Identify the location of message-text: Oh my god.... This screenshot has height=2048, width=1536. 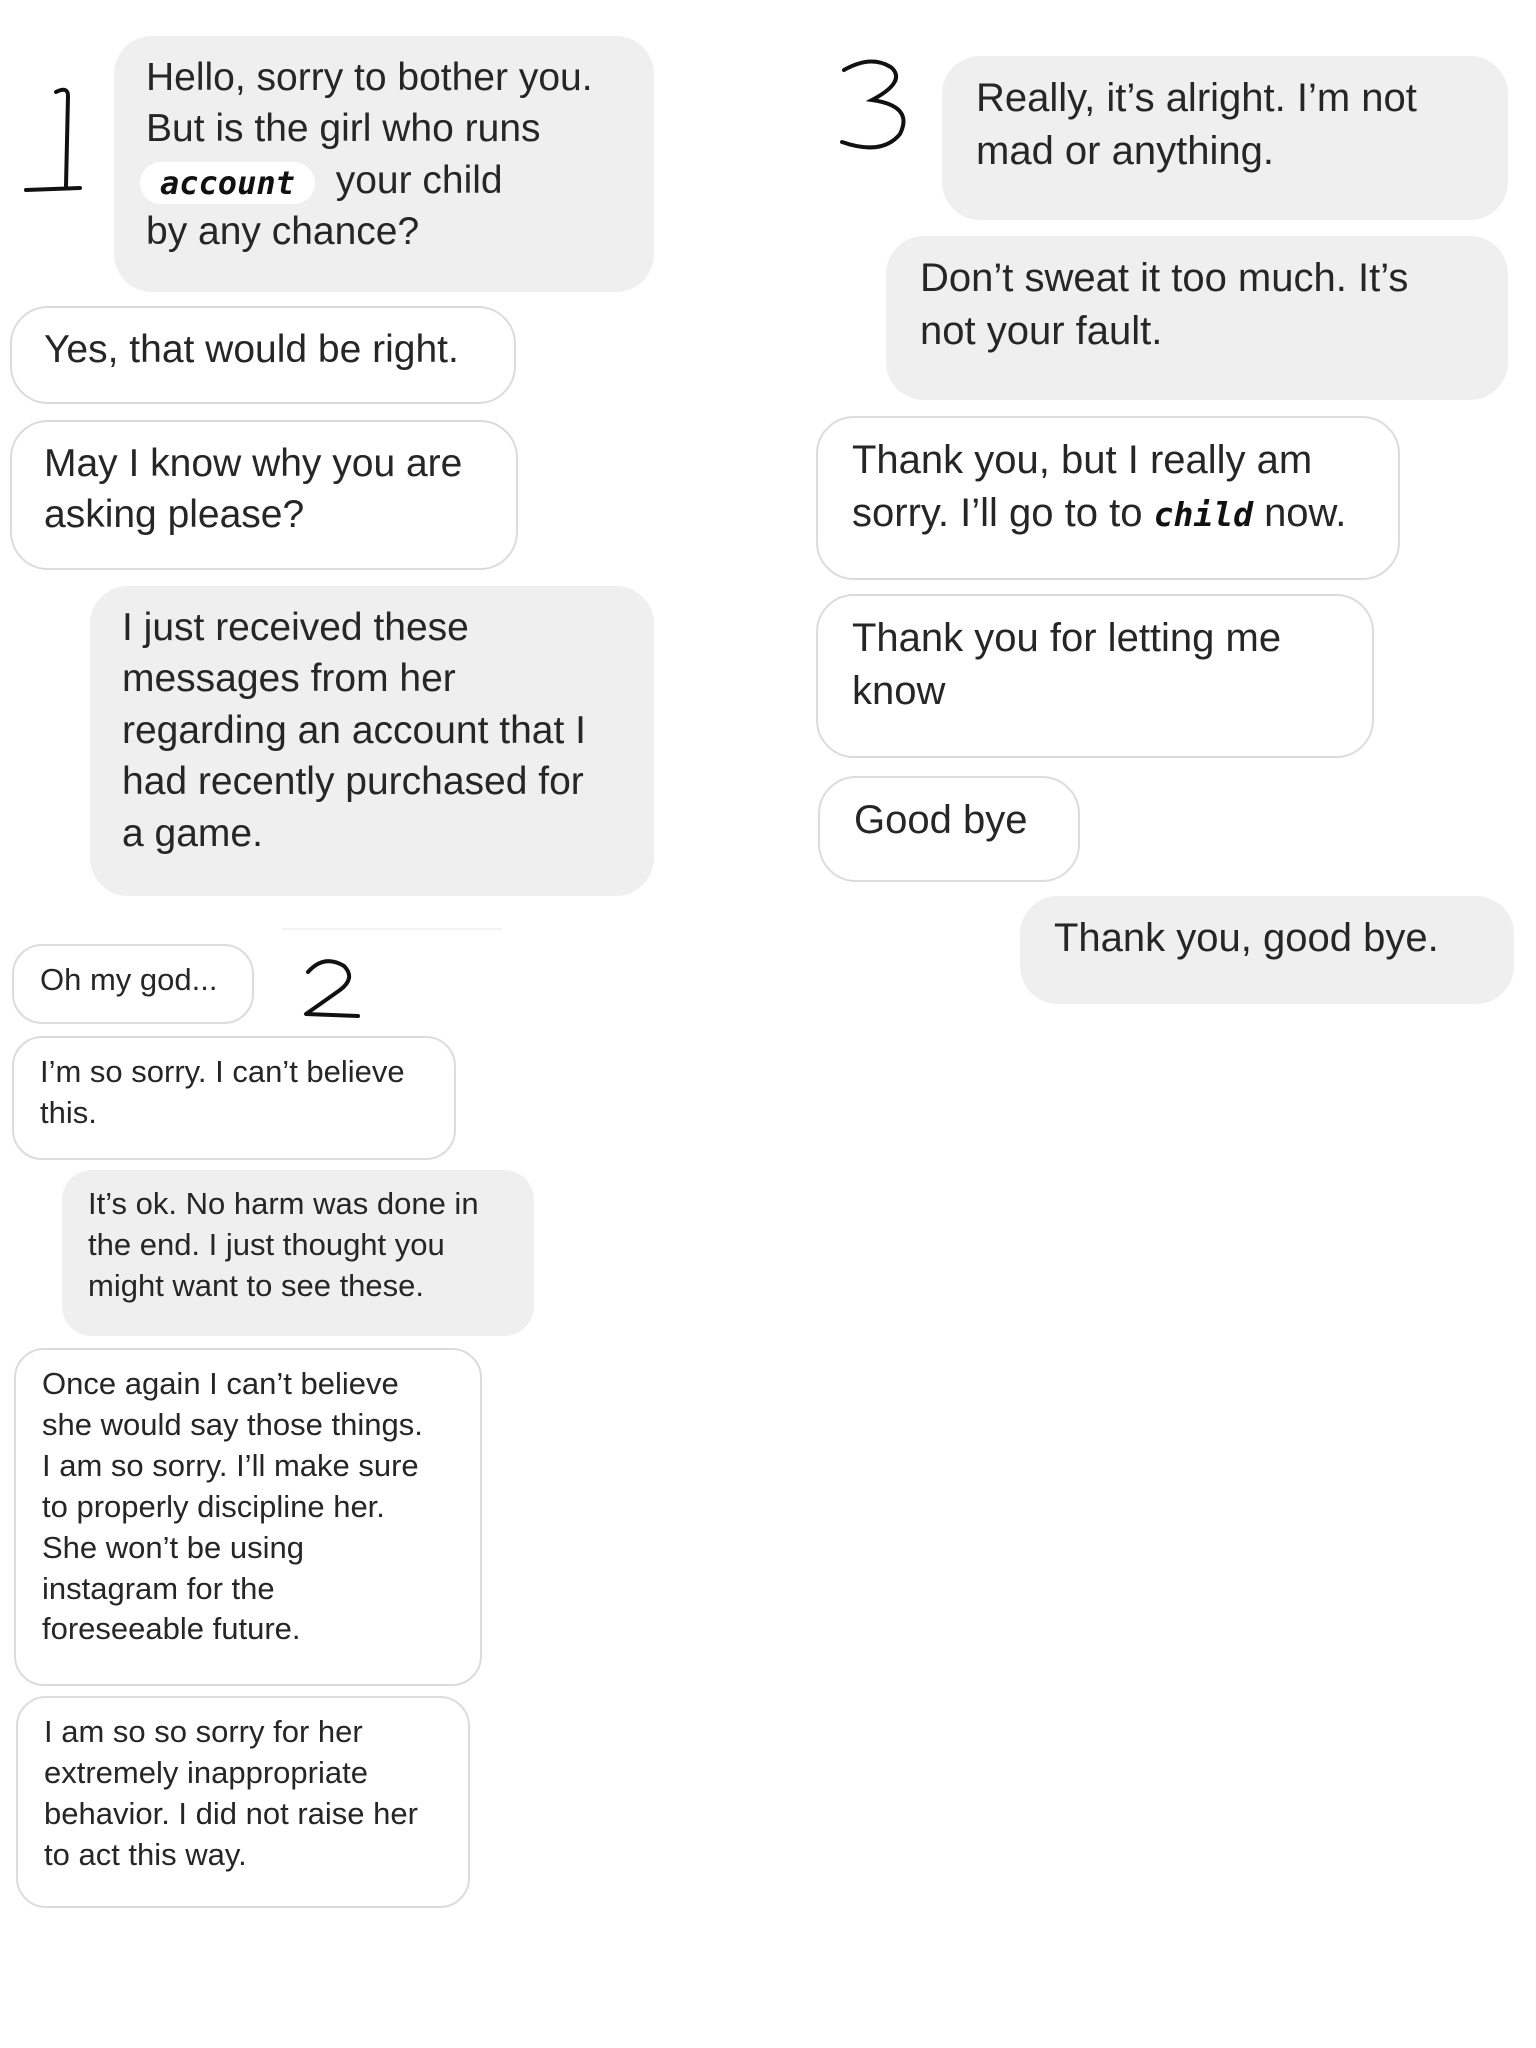
(129, 979).